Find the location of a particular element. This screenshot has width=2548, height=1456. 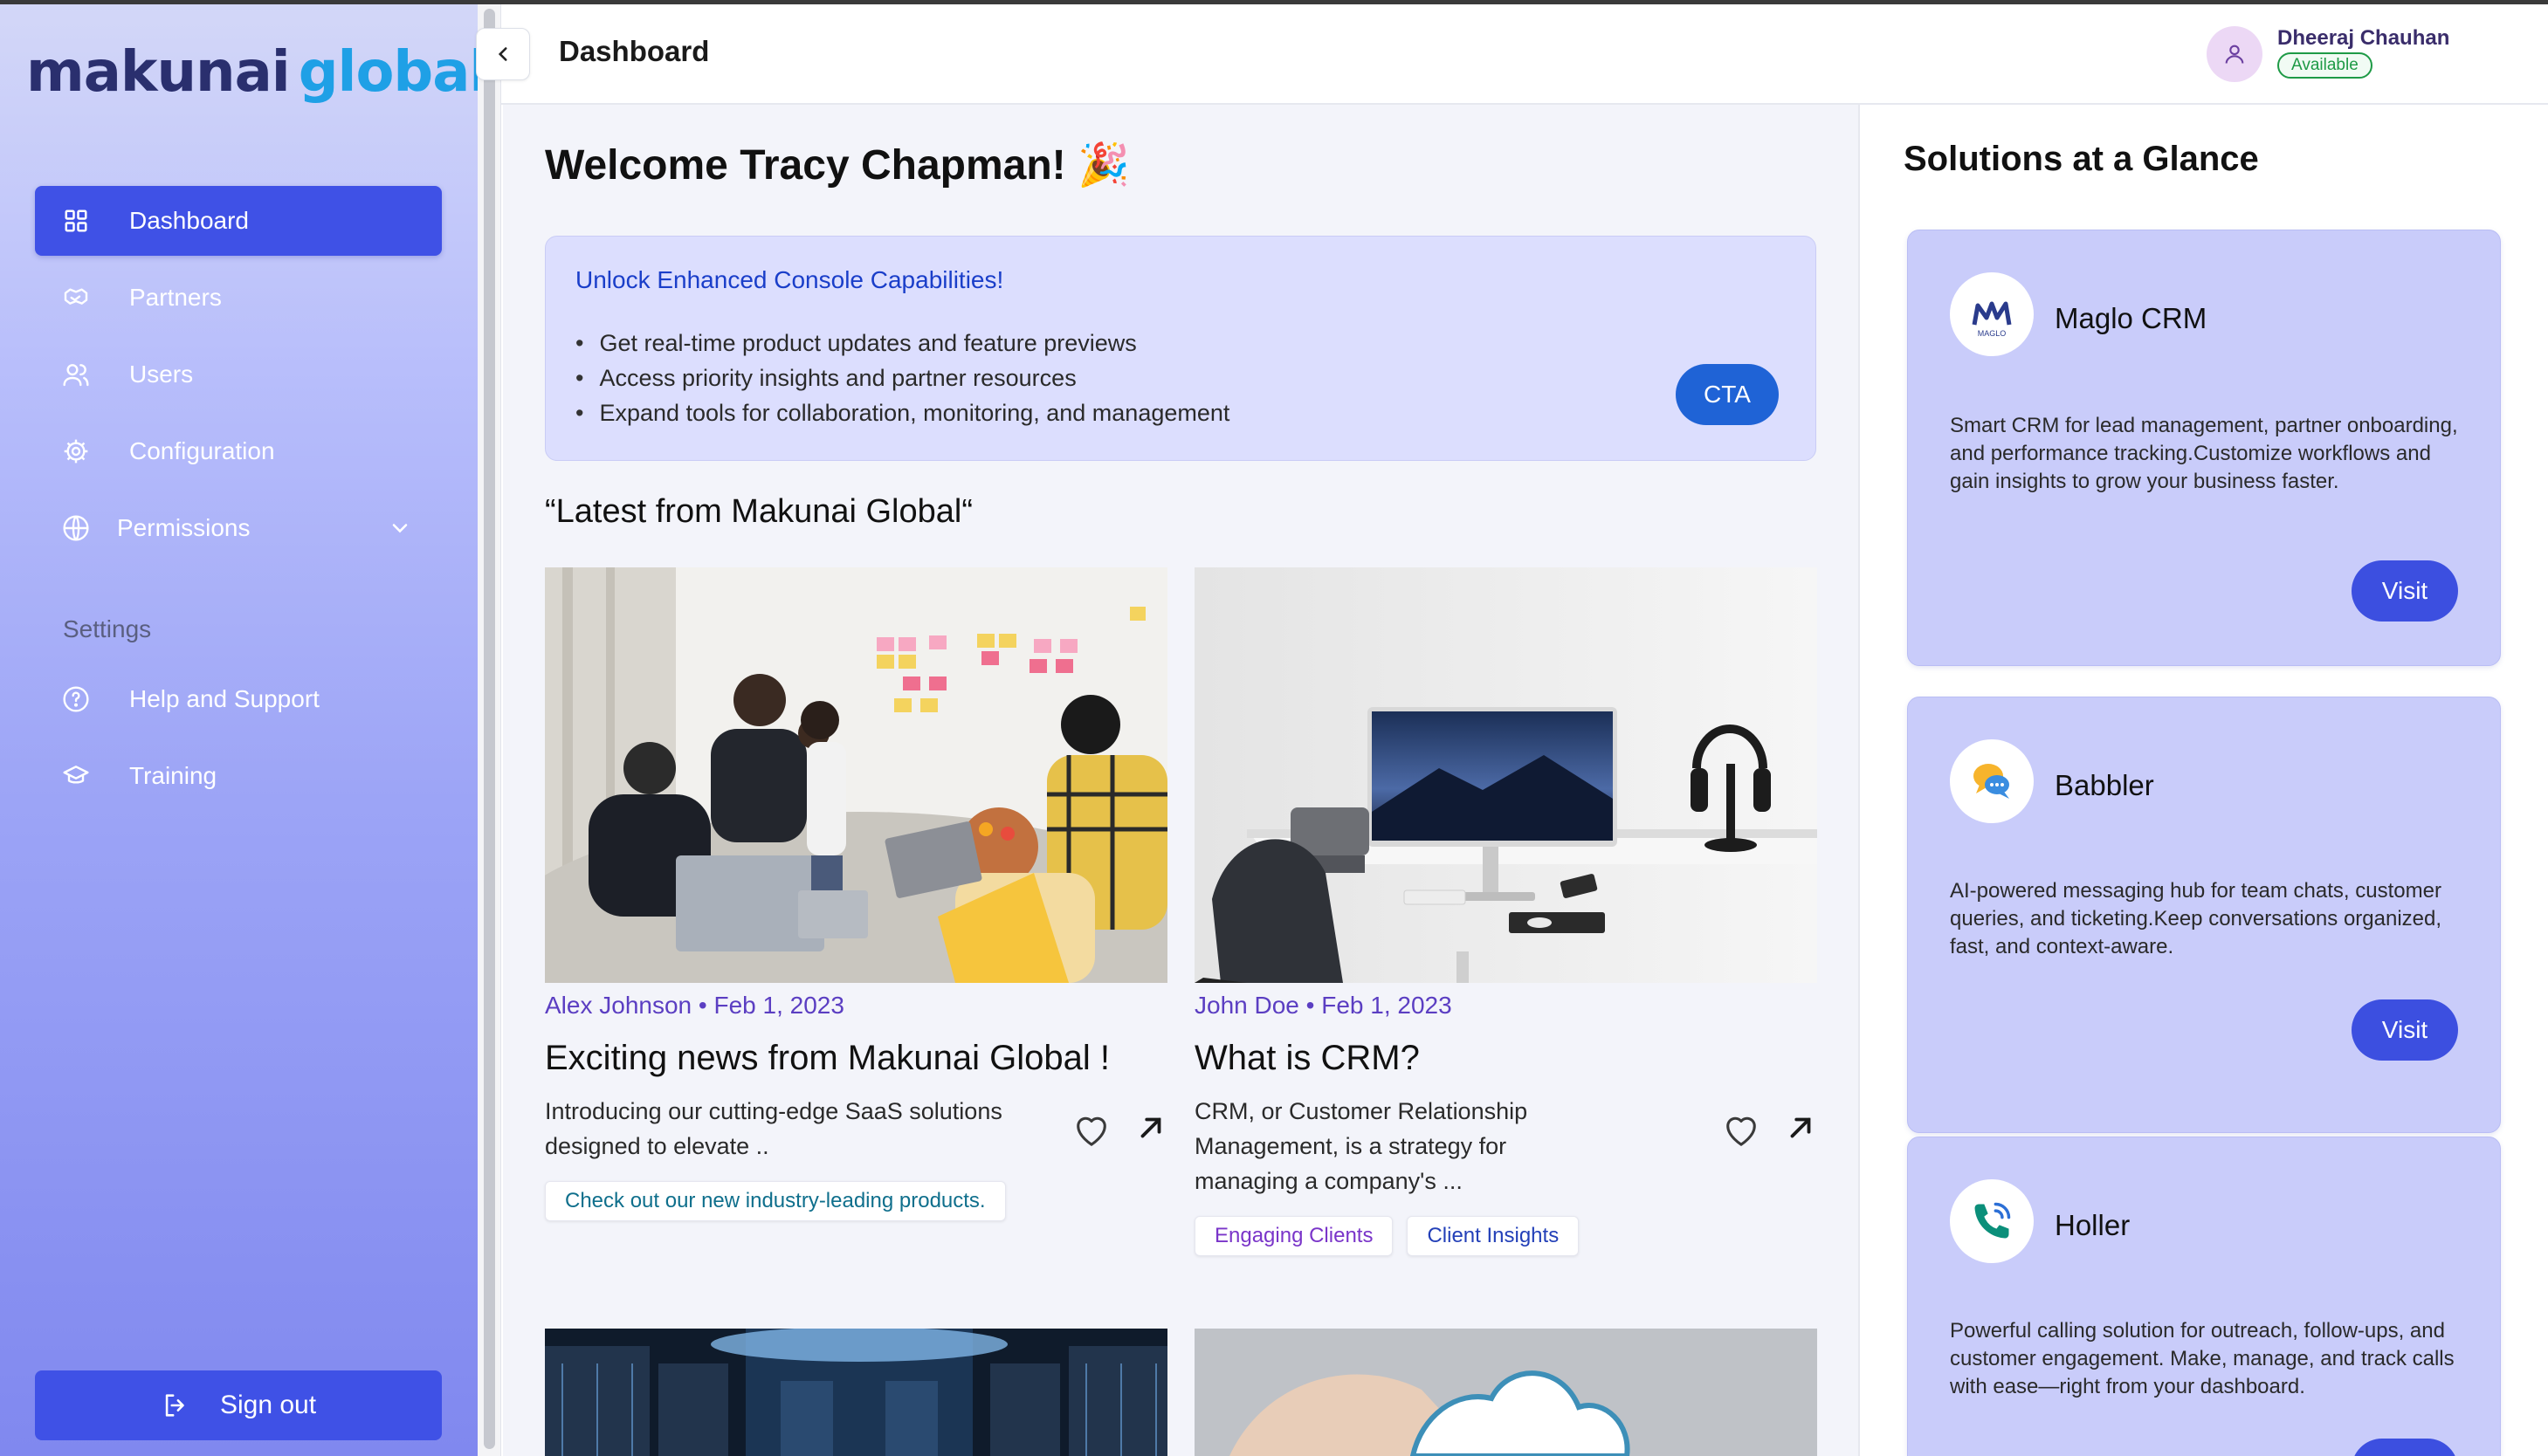

sidebar-item-label: Users is located at coordinates (161, 374).